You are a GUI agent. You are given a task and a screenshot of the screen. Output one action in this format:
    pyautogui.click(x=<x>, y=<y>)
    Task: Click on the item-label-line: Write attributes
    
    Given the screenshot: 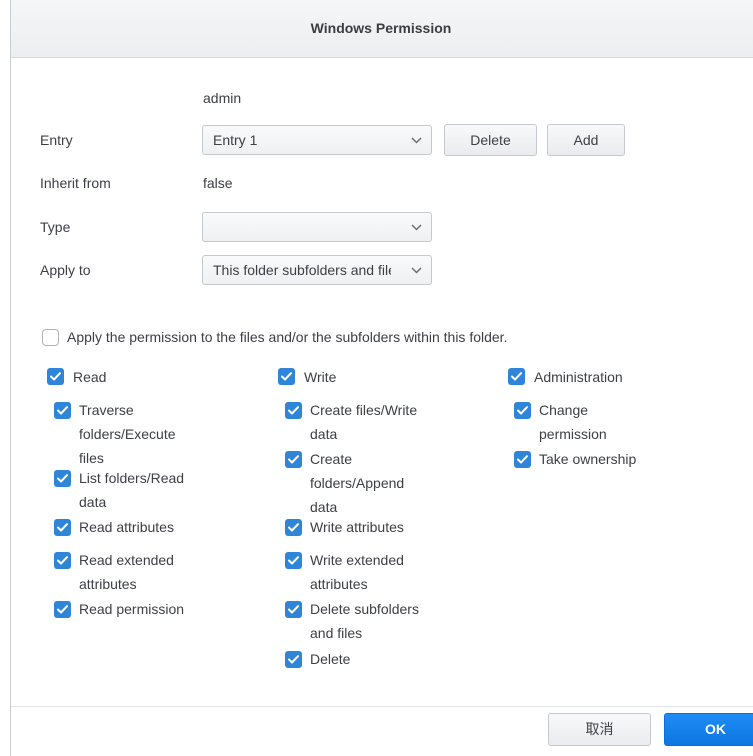 What is the action you would take?
    pyautogui.click(x=357, y=527)
    